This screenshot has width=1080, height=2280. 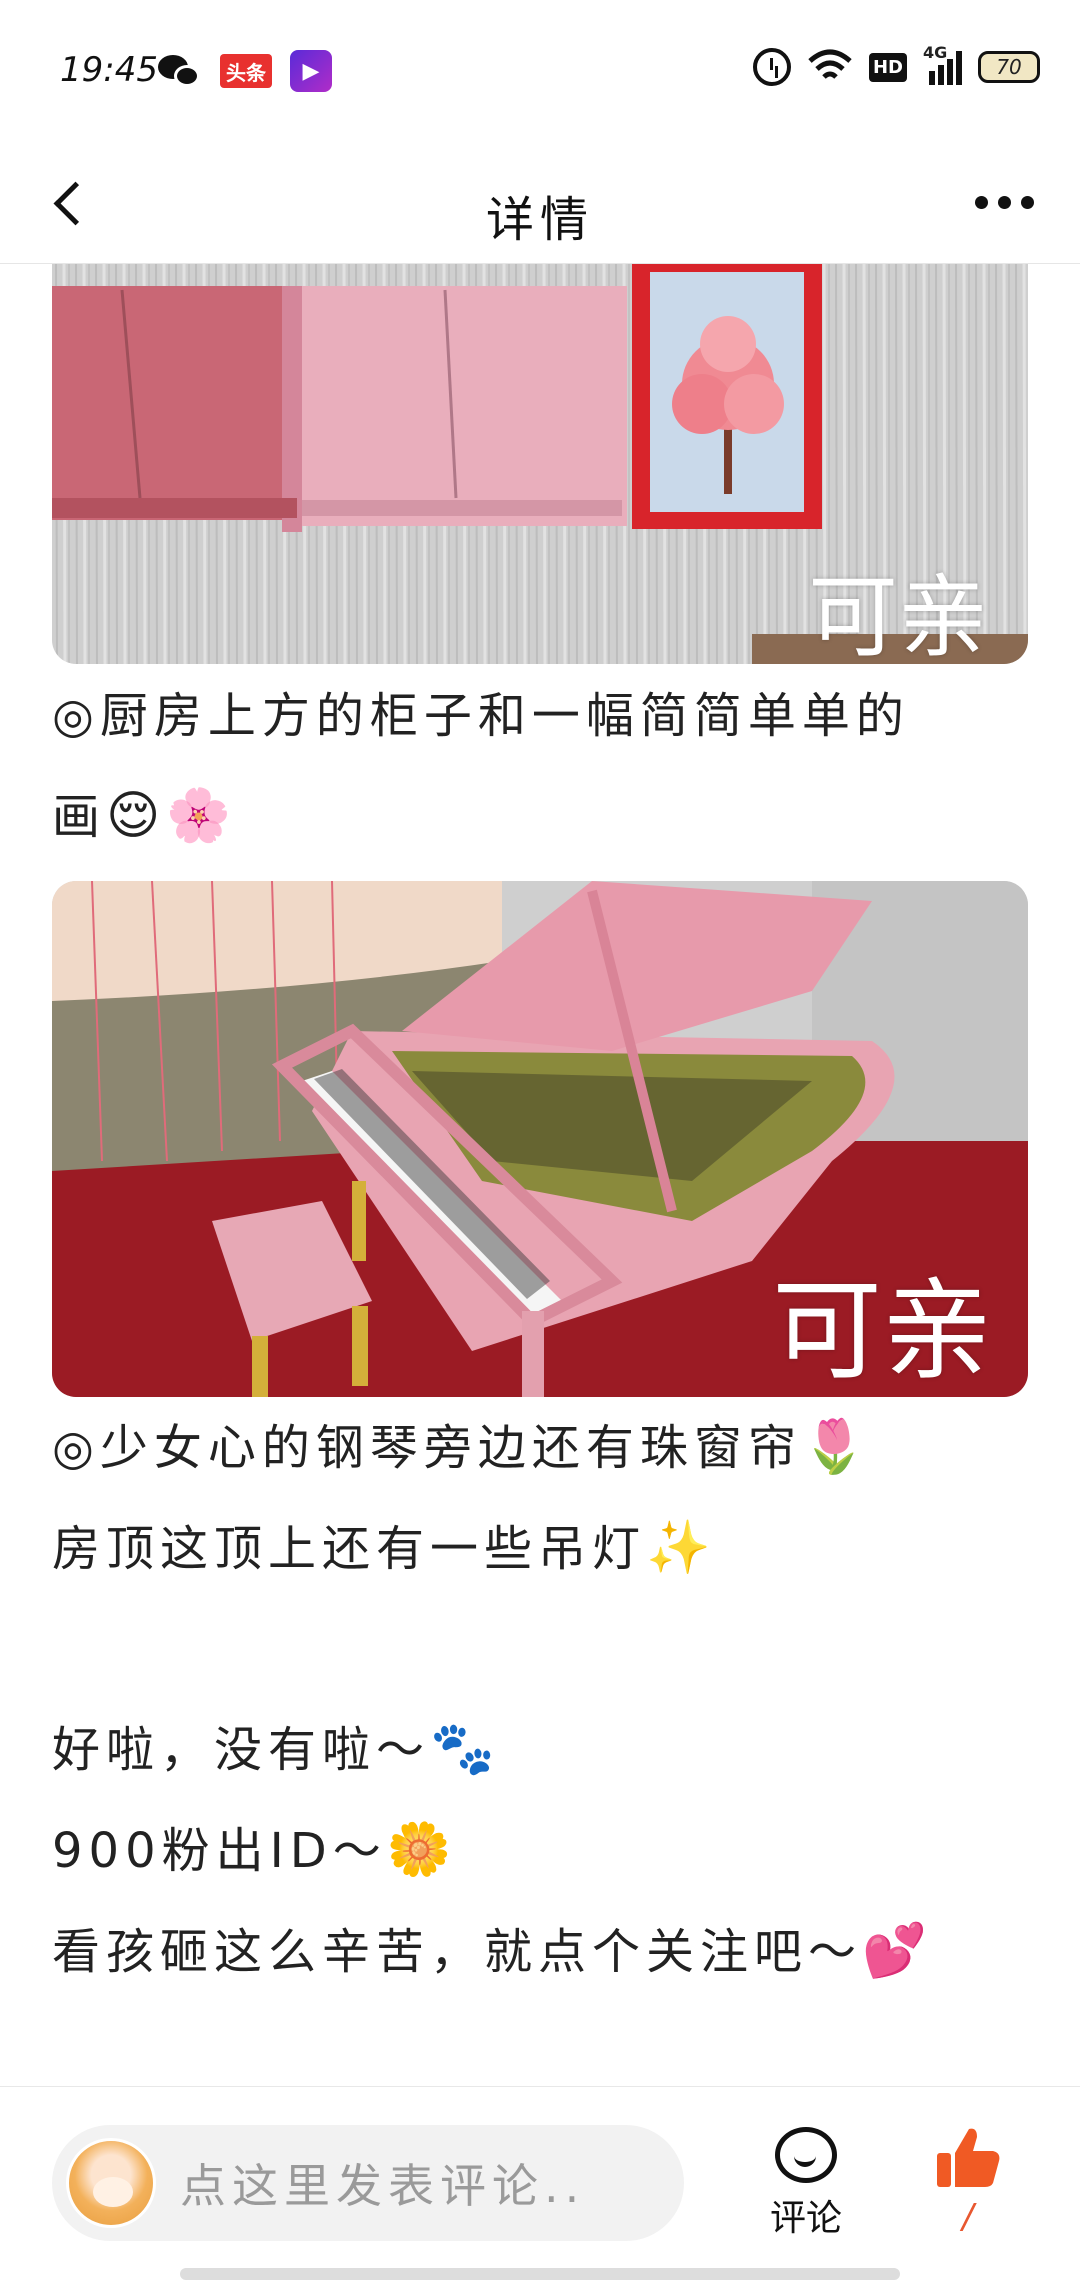 What do you see at coordinates (349, 1549) in the screenshot?
I see `caption-text: 房顶这顶上还有一些吊灯` at bounding box center [349, 1549].